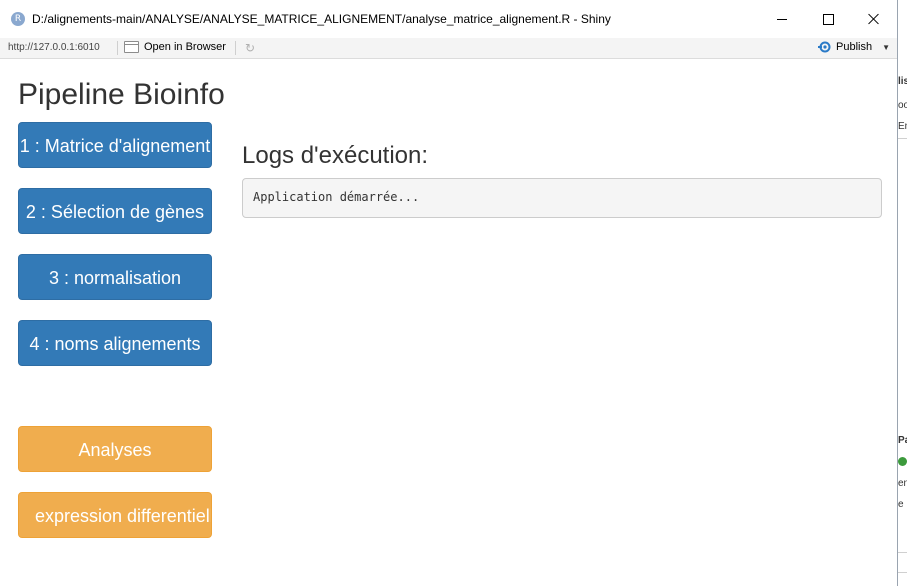 The width and height of the screenshot is (907, 586). What do you see at coordinates (54, 47) in the screenshot?
I see `url-display: http://127.0.0.1:6010` at bounding box center [54, 47].